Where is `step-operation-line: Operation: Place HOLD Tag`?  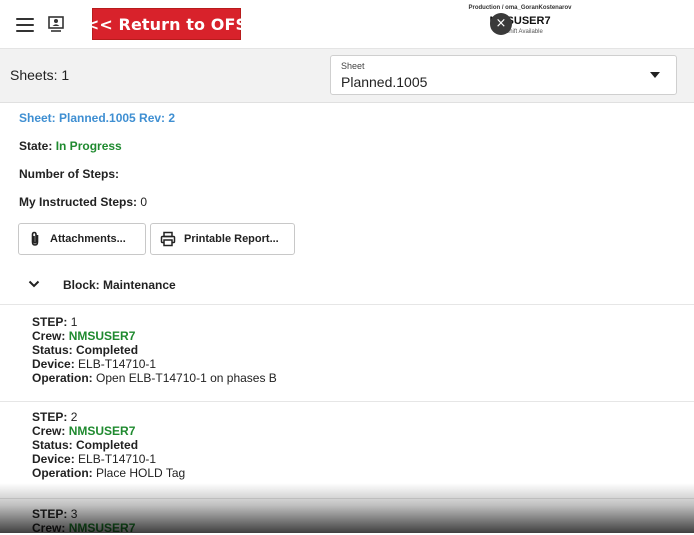
step-operation-line: Operation: Place HOLD Tag is located at coordinates (109, 473).